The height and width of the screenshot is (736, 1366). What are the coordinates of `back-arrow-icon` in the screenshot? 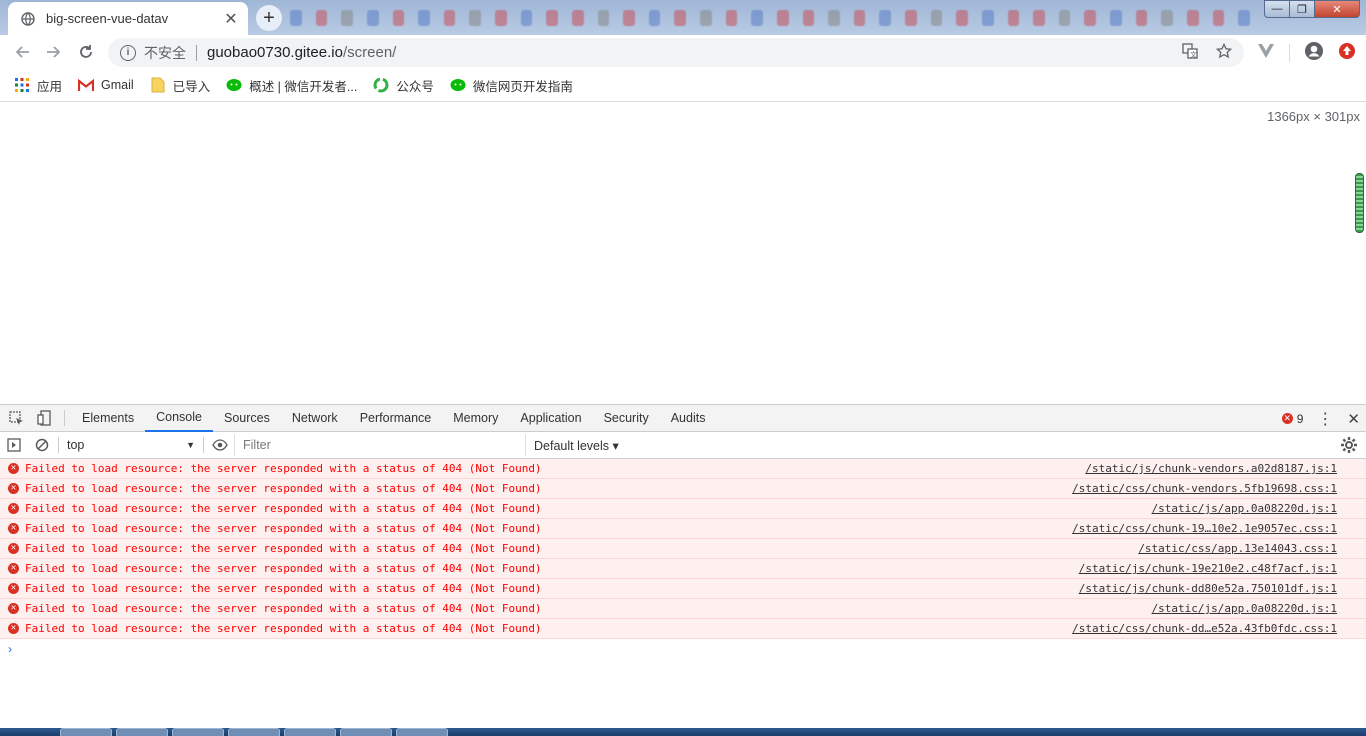 It's located at (22, 52).